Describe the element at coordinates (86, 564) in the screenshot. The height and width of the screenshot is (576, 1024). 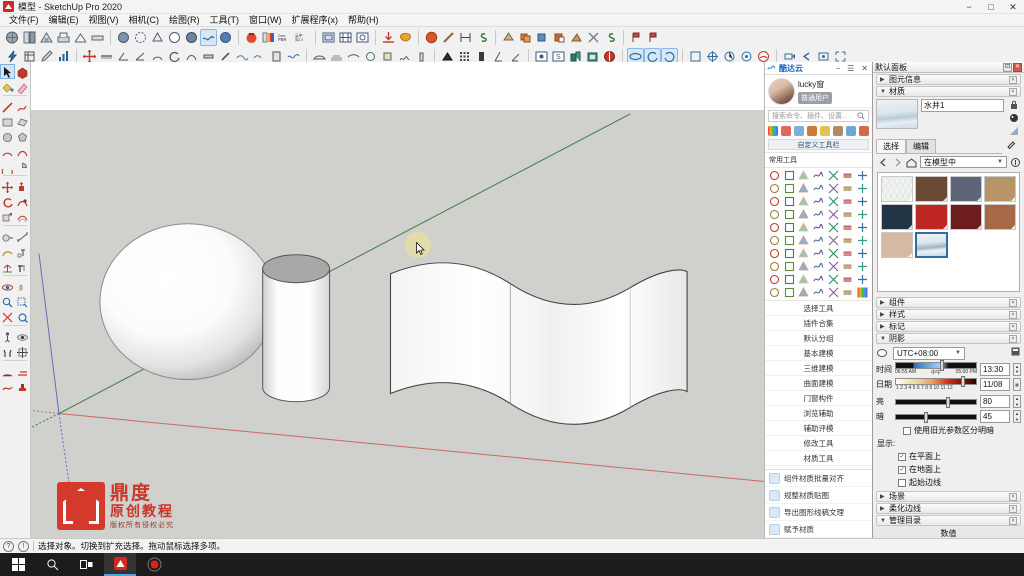
I see `task-view-icon` at that location.